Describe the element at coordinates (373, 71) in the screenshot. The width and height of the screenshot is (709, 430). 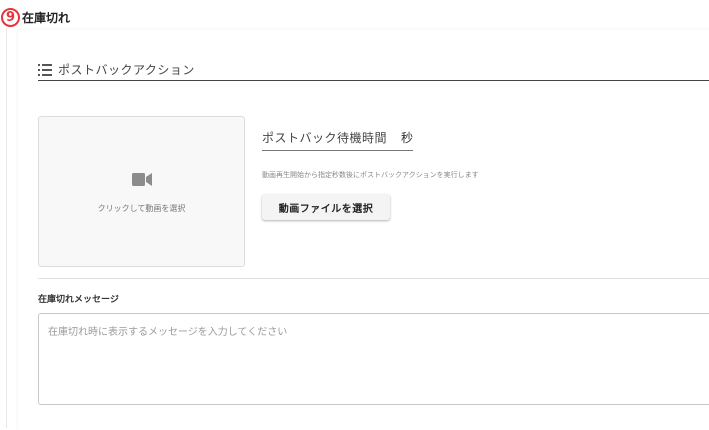
I see `postback-action-header: ポストバックアクション` at that location.